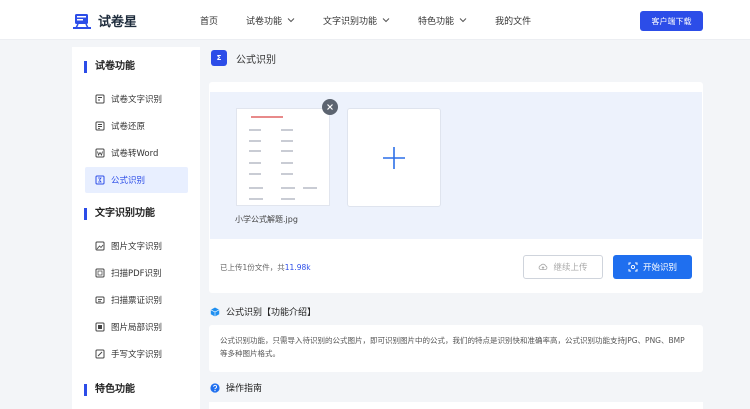 Image resolution: width=750 pixels, height=409 pixels. I want to click on nav-item-my-files: 我的文件, so click(513, 20).